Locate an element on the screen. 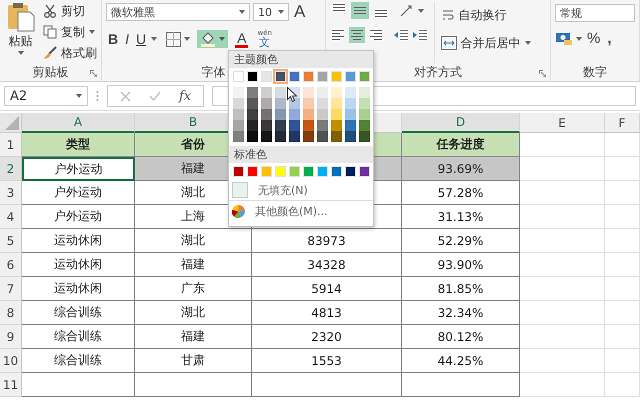 The image size is (640, 400). row-header: 6 is located at coordinates (11, 265).